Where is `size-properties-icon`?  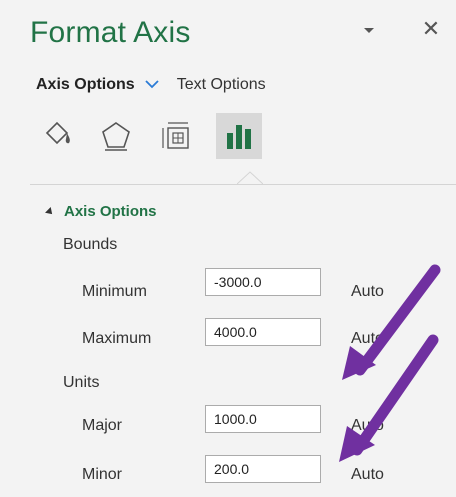
size-properties-icon is located at coordinates (175, 135).